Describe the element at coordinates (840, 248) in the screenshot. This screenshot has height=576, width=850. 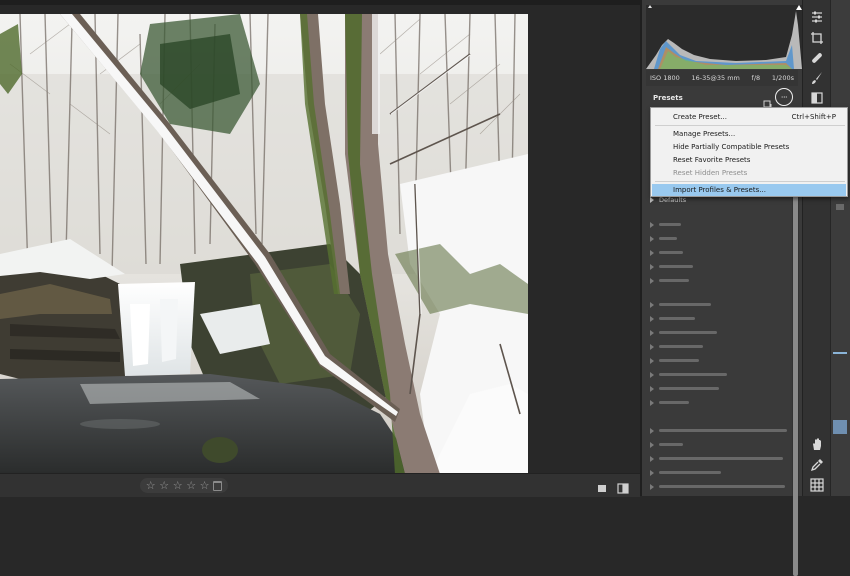
I see `far-right-strip` at that location.